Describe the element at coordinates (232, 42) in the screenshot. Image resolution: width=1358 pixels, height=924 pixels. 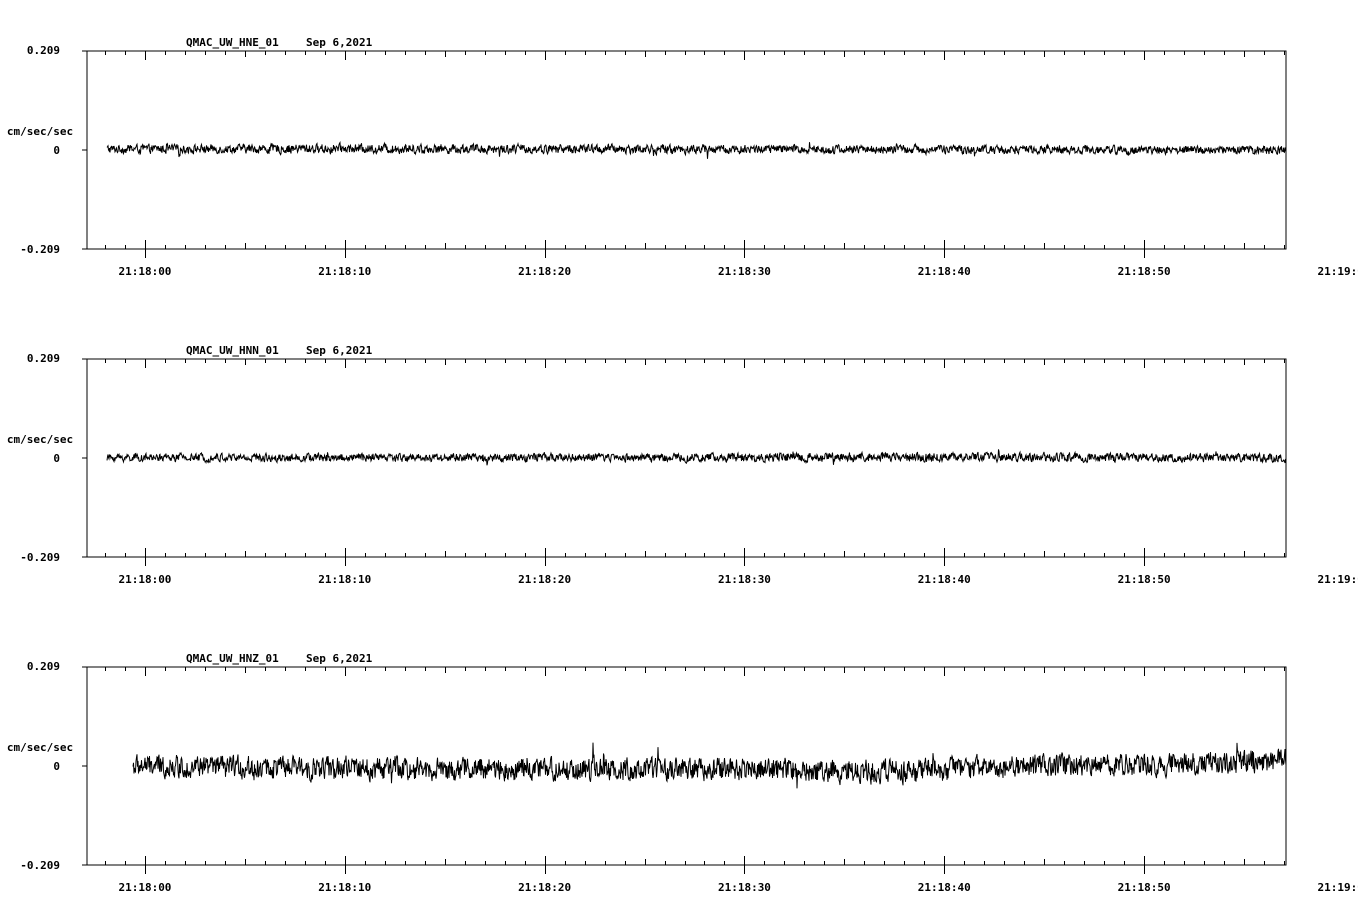
I see `station-title: QMAC_UW_HNE_01` at that location.